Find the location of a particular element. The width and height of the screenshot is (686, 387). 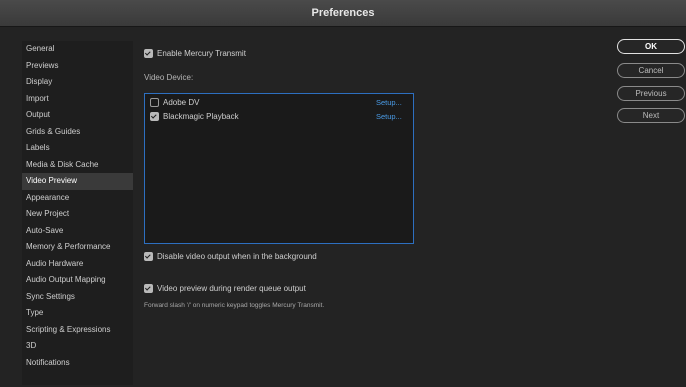

render-queue-preview-row: Video preview during render queue output is located at coordinates (225, 288).